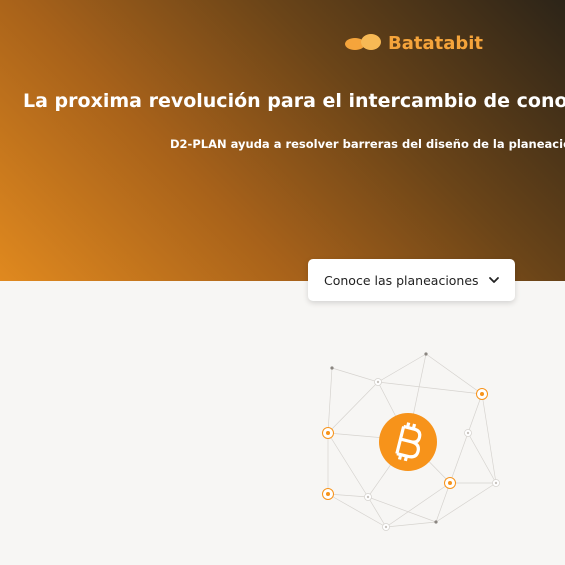  What do you see at coordinates (401, 280) in the screenshot?
I see `dropdown-label: Conoce las planeaciones` at bounding box center [401, 280].